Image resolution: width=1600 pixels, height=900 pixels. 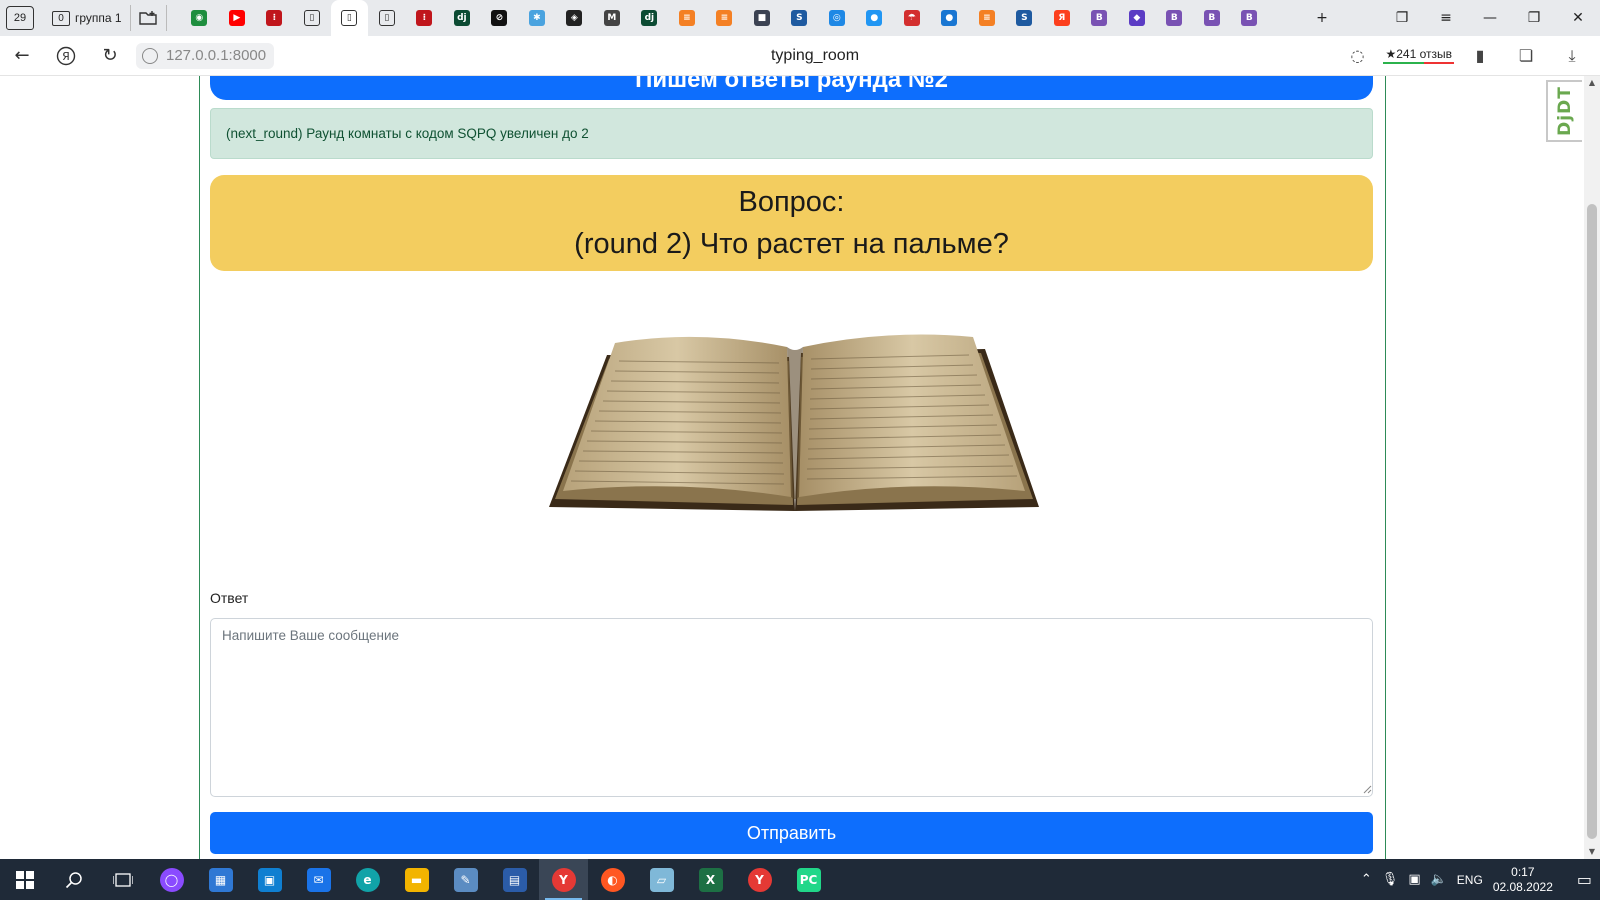 I want to click on browser-tab: ■, so click(x=762, y=18).